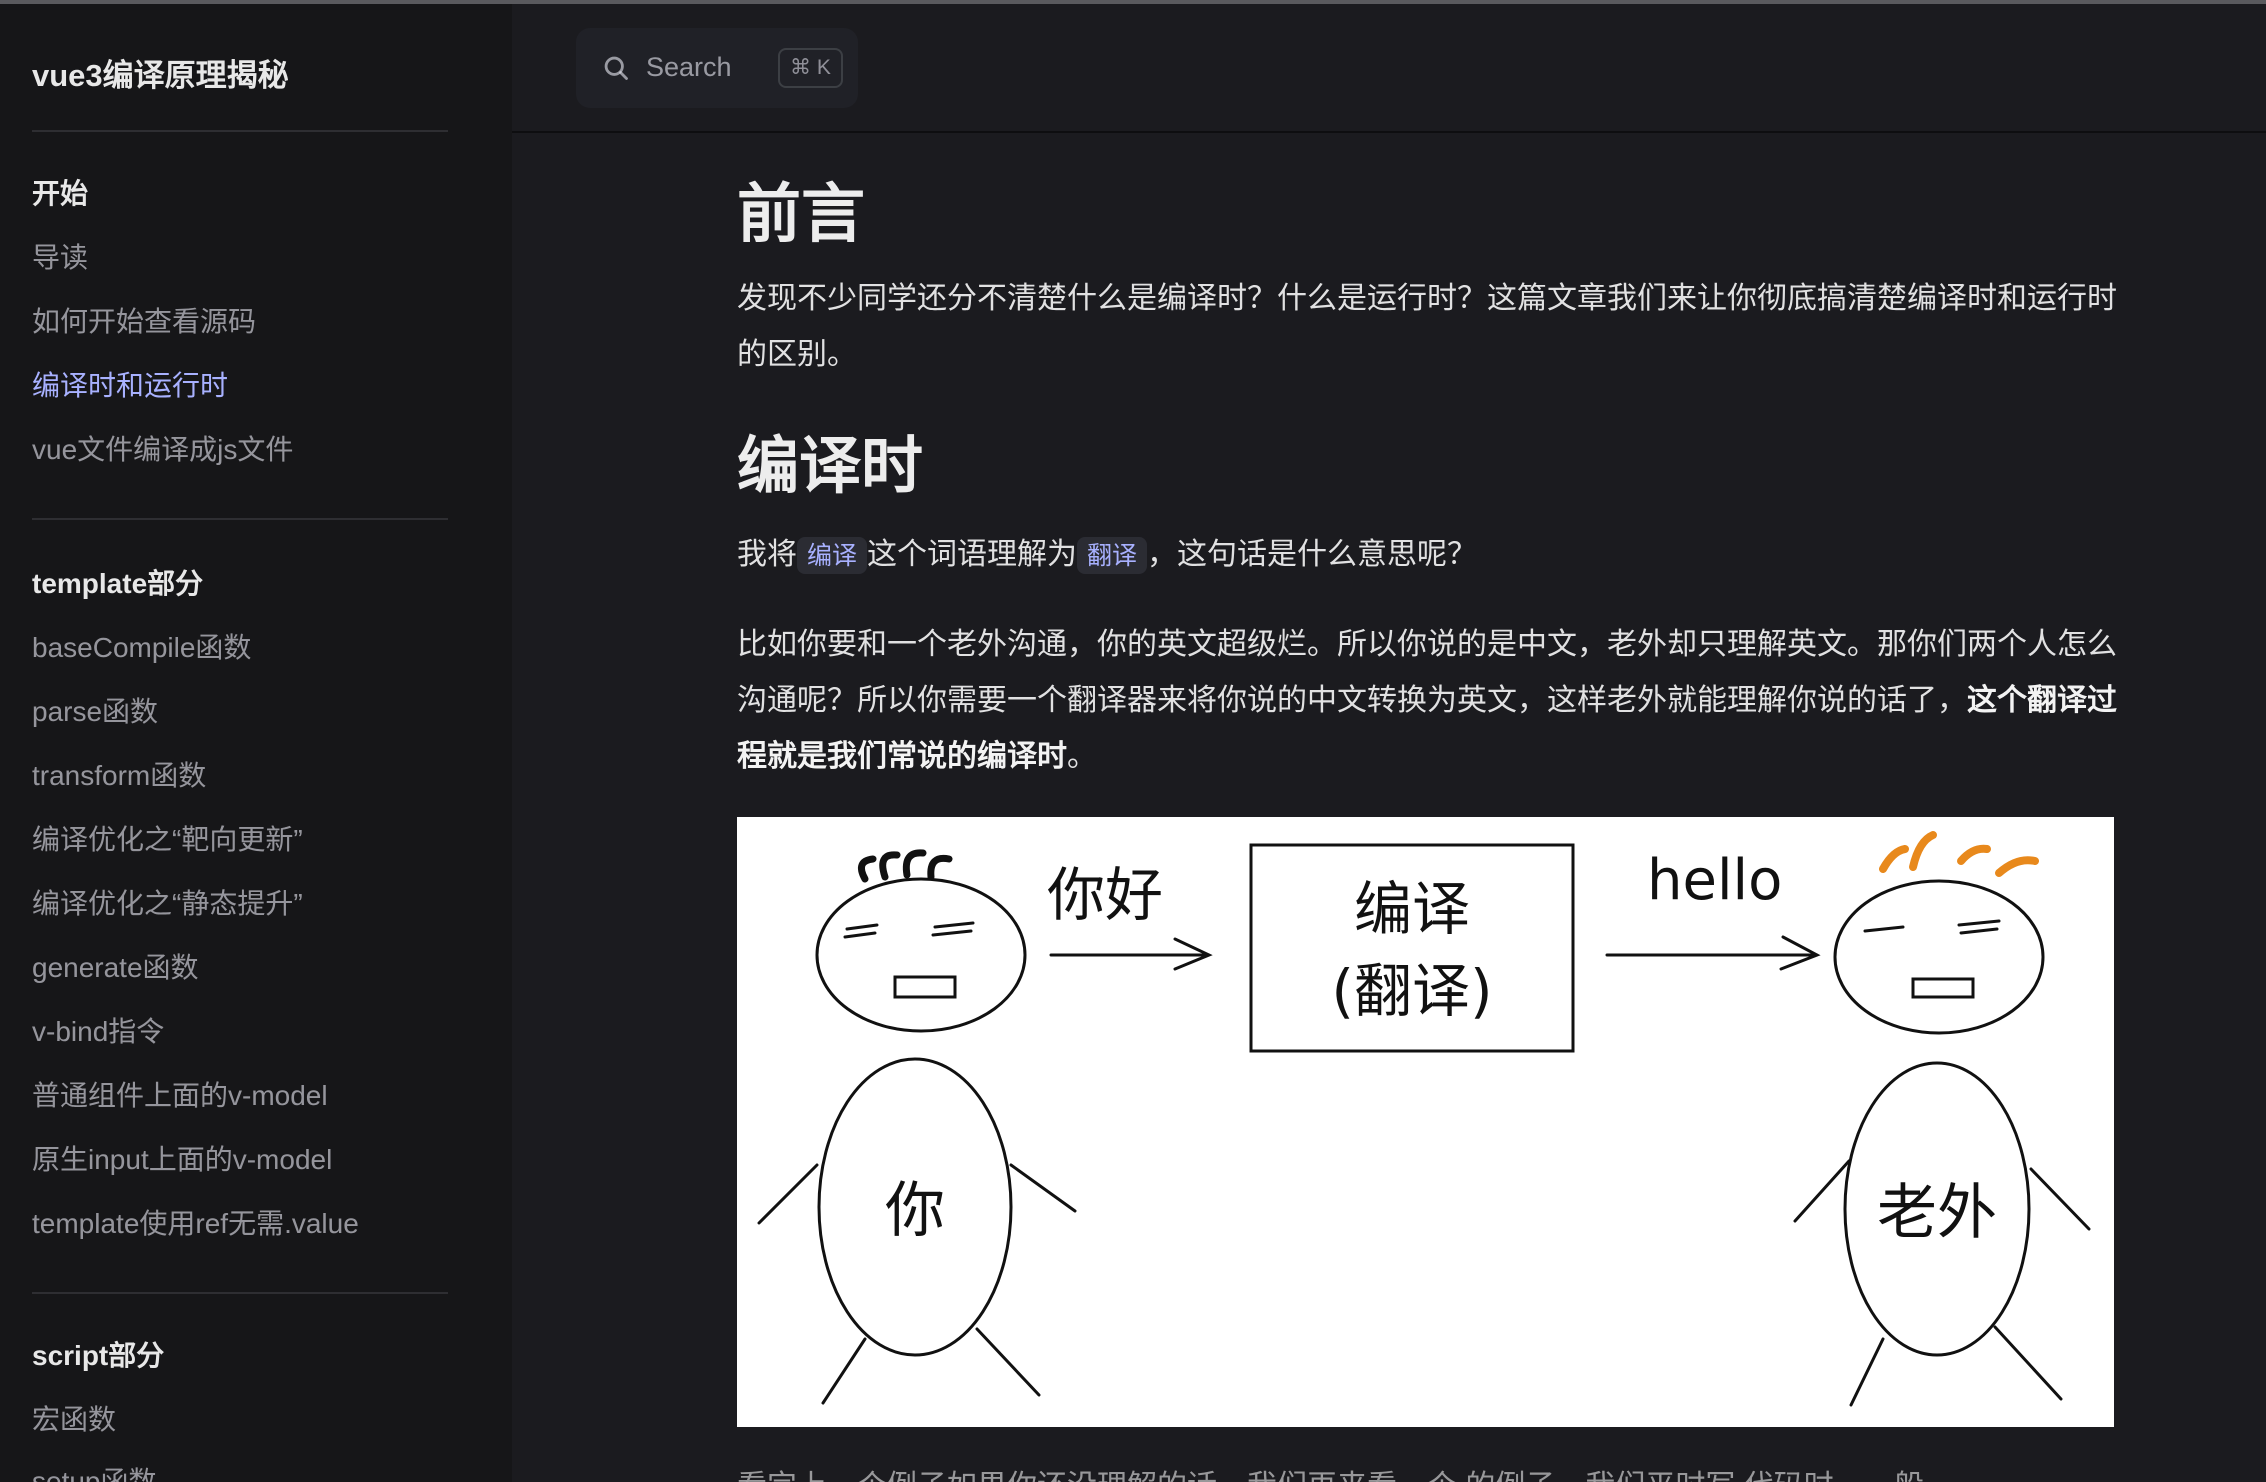  I want to click on sidebar-item-component-v-model: 普通组件上面的v-model, so click(180, 1094).